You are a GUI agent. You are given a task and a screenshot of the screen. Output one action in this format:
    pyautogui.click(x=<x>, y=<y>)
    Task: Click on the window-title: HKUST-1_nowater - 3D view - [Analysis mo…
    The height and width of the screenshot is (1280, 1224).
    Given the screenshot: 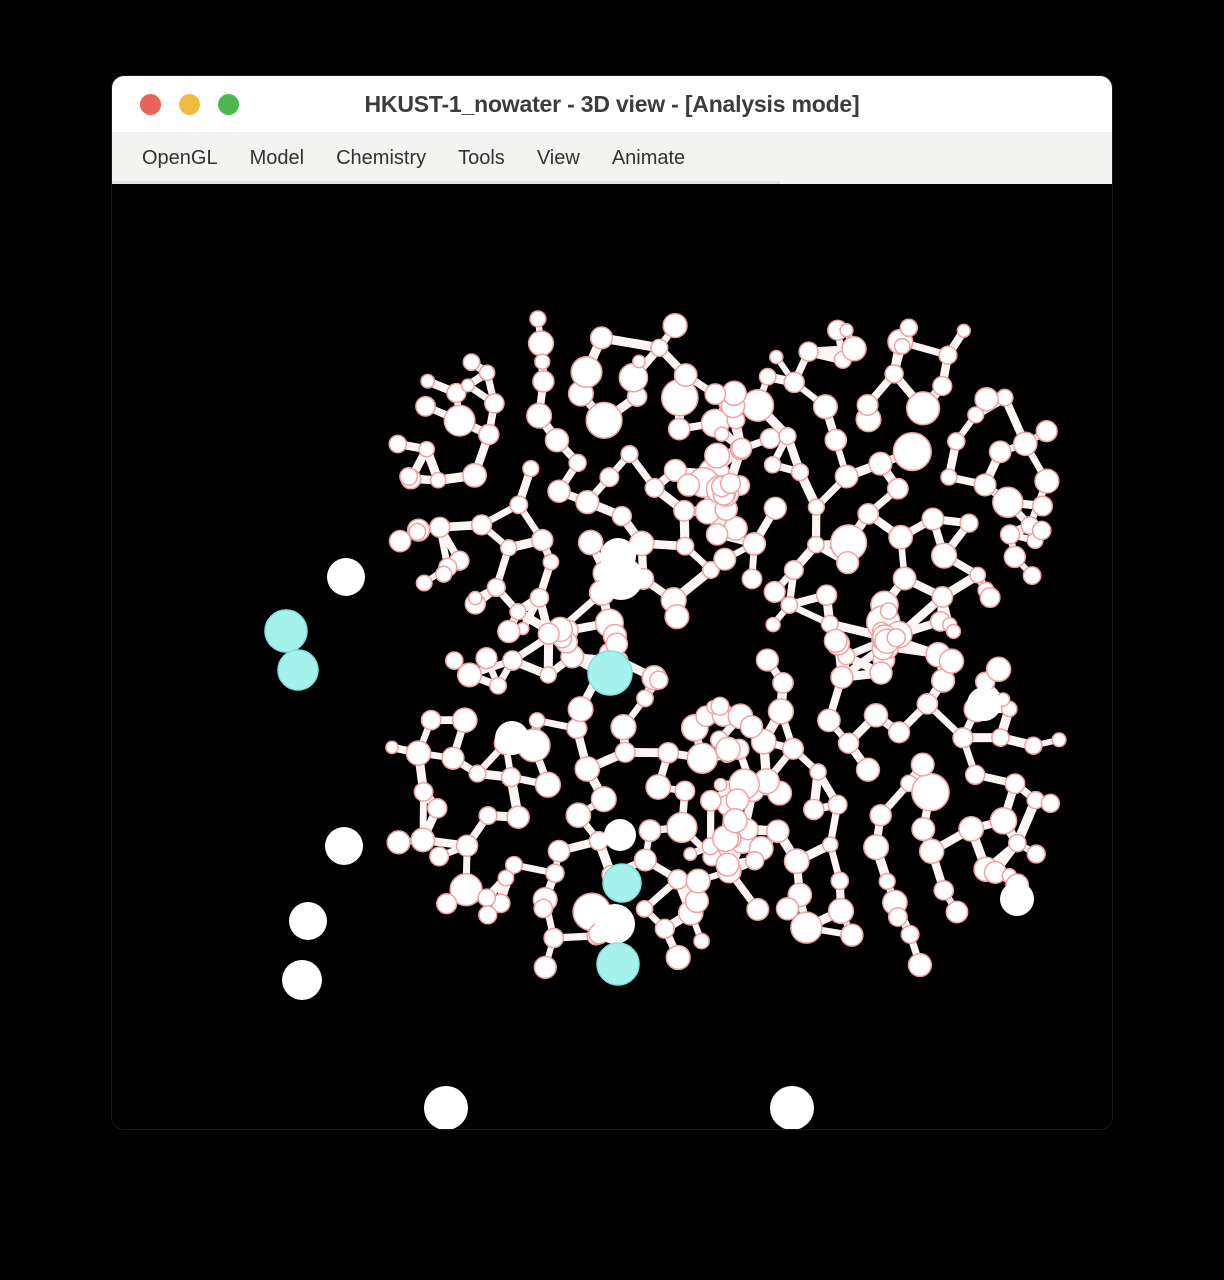 What is the action you would take?
    pyautogui.click(x=612, y=104)
    